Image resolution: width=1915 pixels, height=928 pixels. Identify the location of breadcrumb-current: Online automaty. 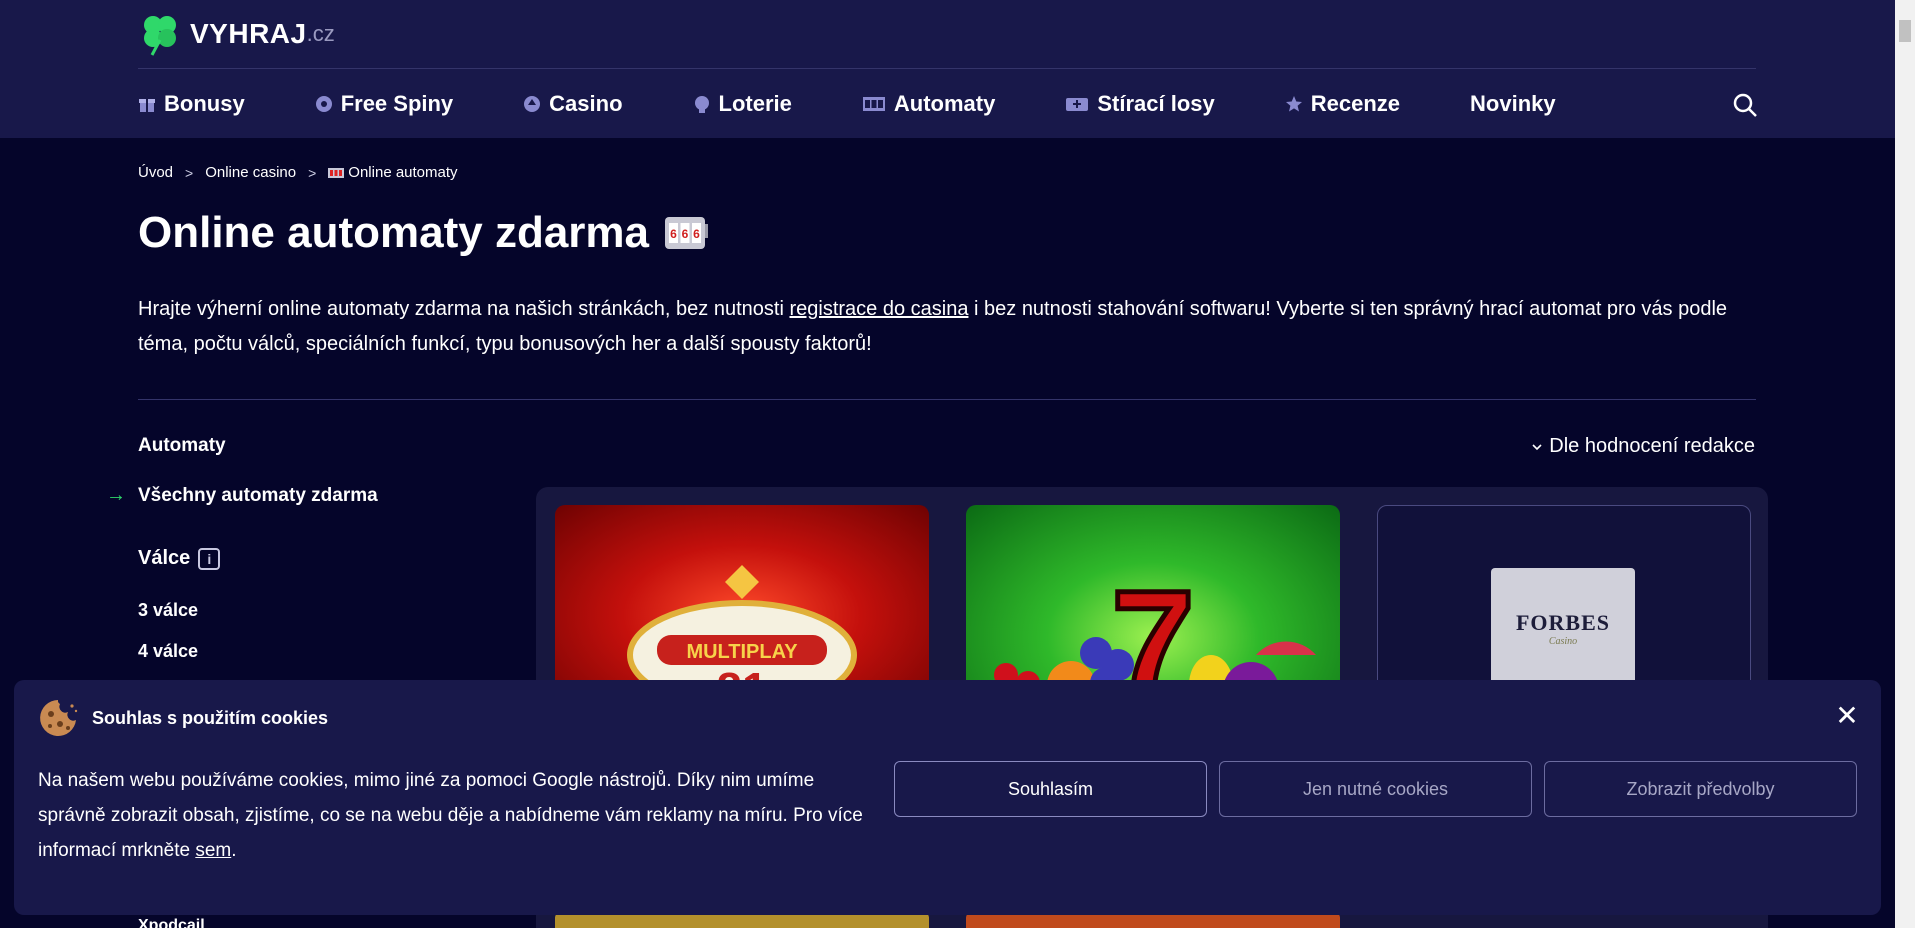
(393, 172).